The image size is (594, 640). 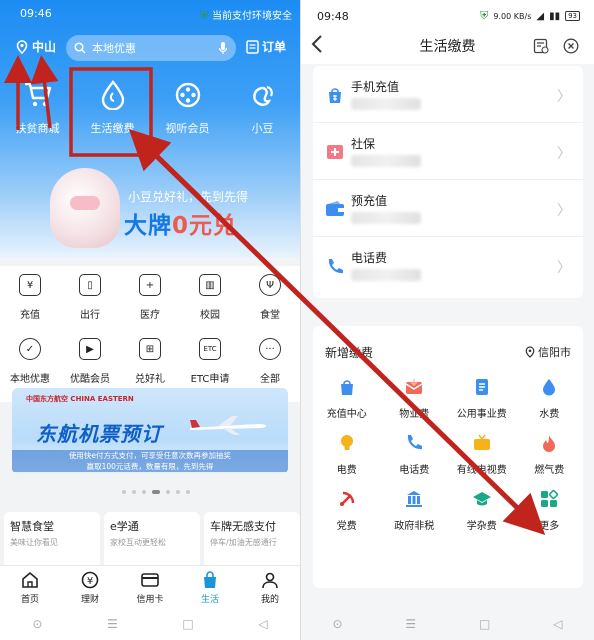 I want to click on tab-home: 首页, so click(x=30, y=586).